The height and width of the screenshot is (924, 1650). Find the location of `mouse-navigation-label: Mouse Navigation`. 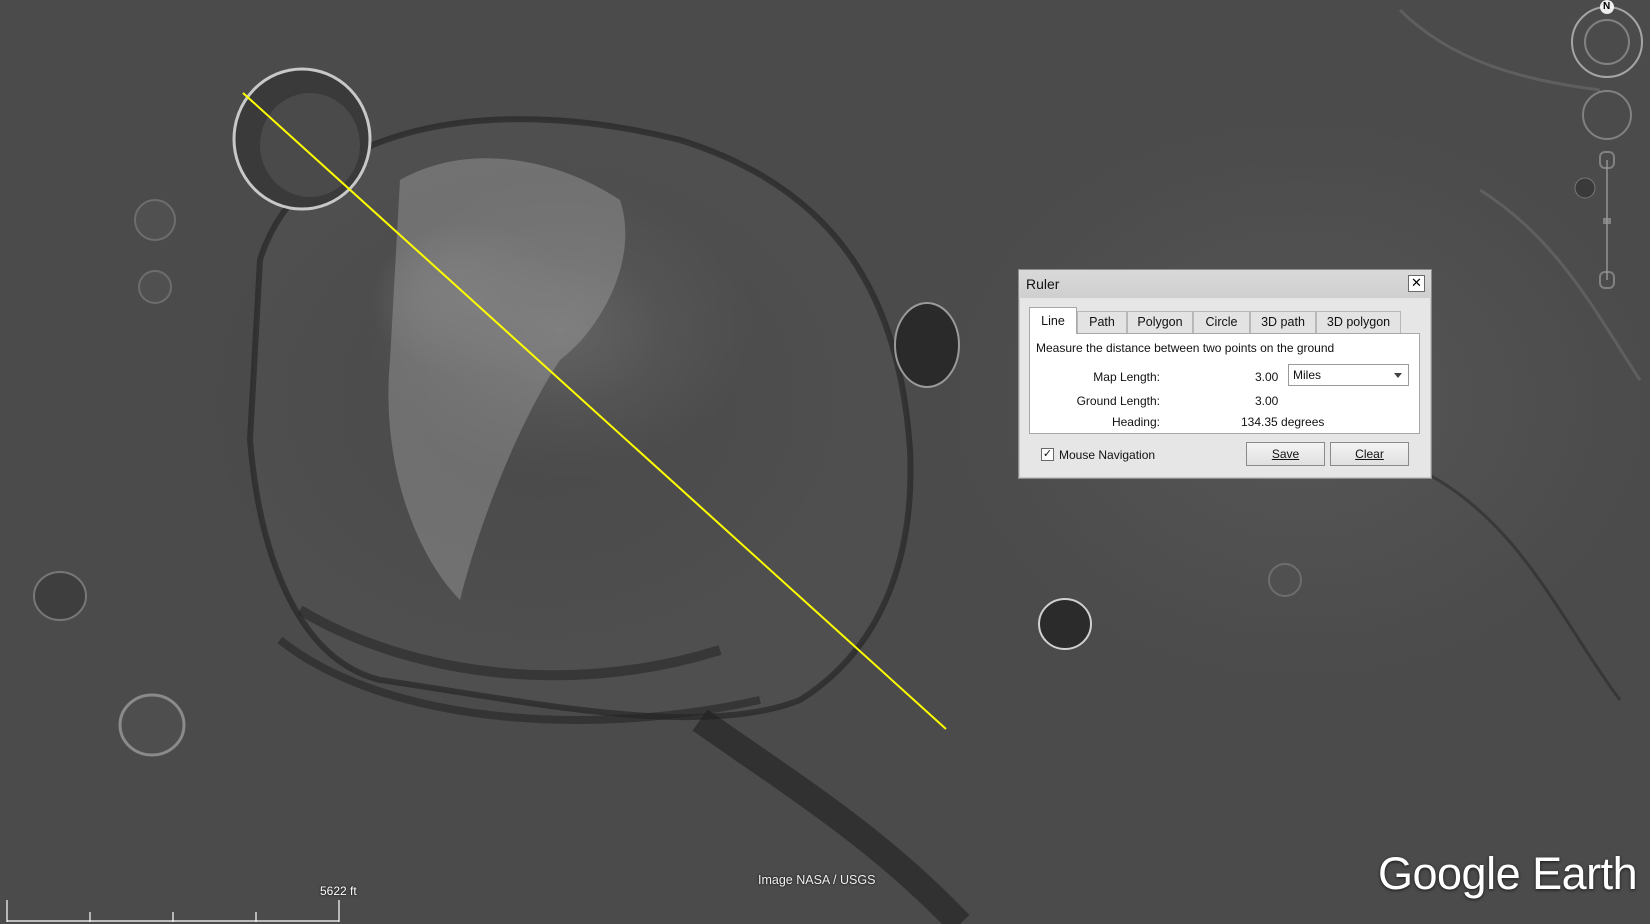

mouse-navigation-label: Mouse Navigation is located at coordinates (1107, 455).